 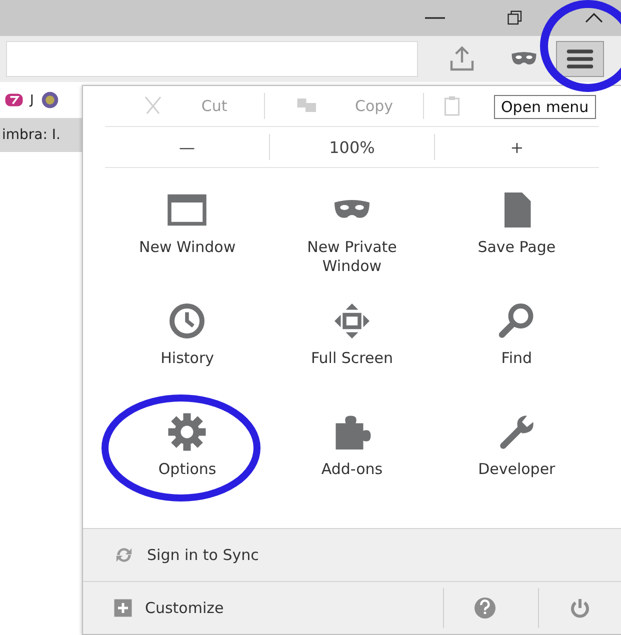 What do you see at coordinates (187, 321) in the screenshot?
I see `clock-icon` at bounding box center [187, 321].